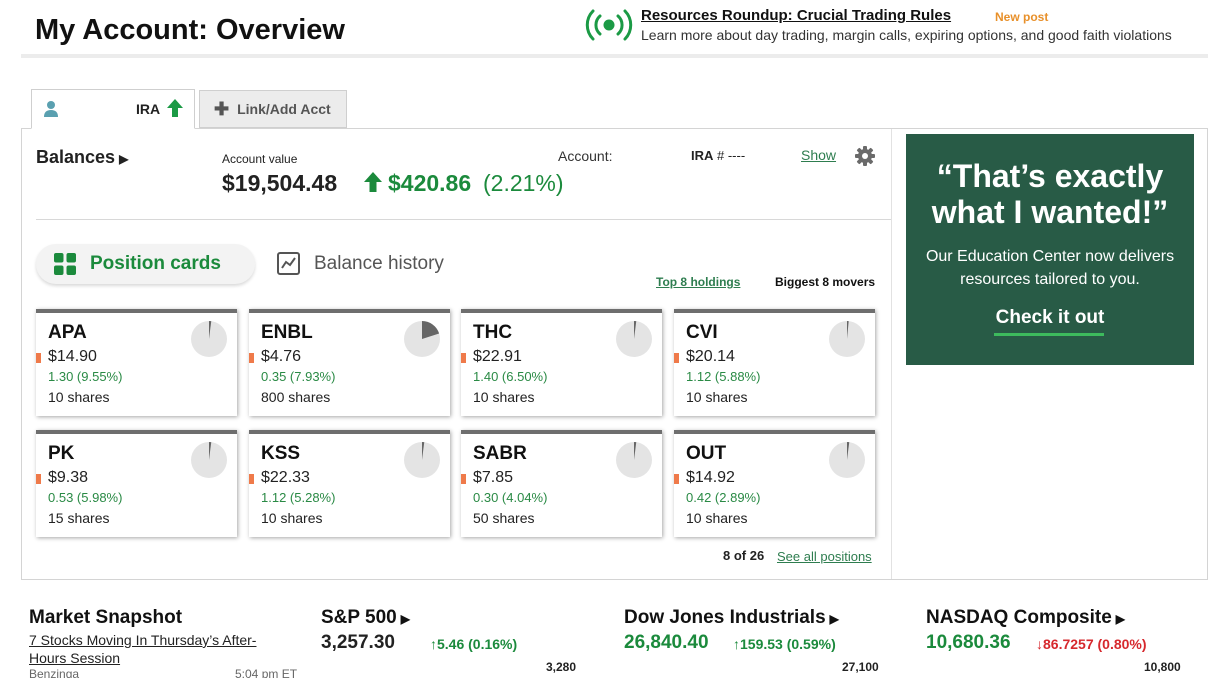  What do you see at coordinates (113, 109) in the screenshot?
I see `tab-ira: IRA` at bounding box center [113, 109].